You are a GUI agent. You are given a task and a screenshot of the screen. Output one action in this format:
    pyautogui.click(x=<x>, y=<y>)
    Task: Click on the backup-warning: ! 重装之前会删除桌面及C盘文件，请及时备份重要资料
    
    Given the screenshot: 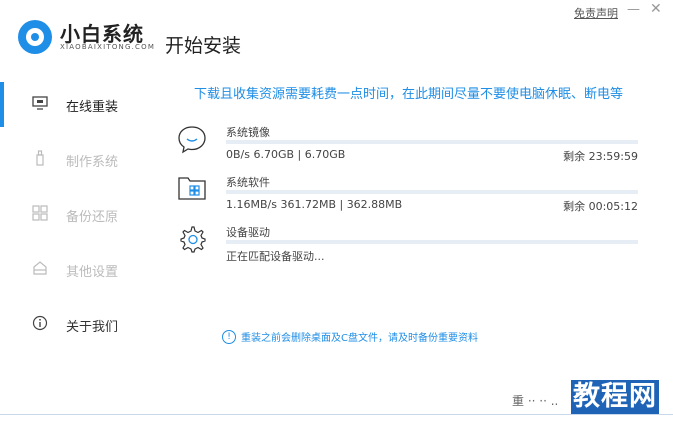 What is the action you would take?
    pyautogui.click(x=350, y=336)
    